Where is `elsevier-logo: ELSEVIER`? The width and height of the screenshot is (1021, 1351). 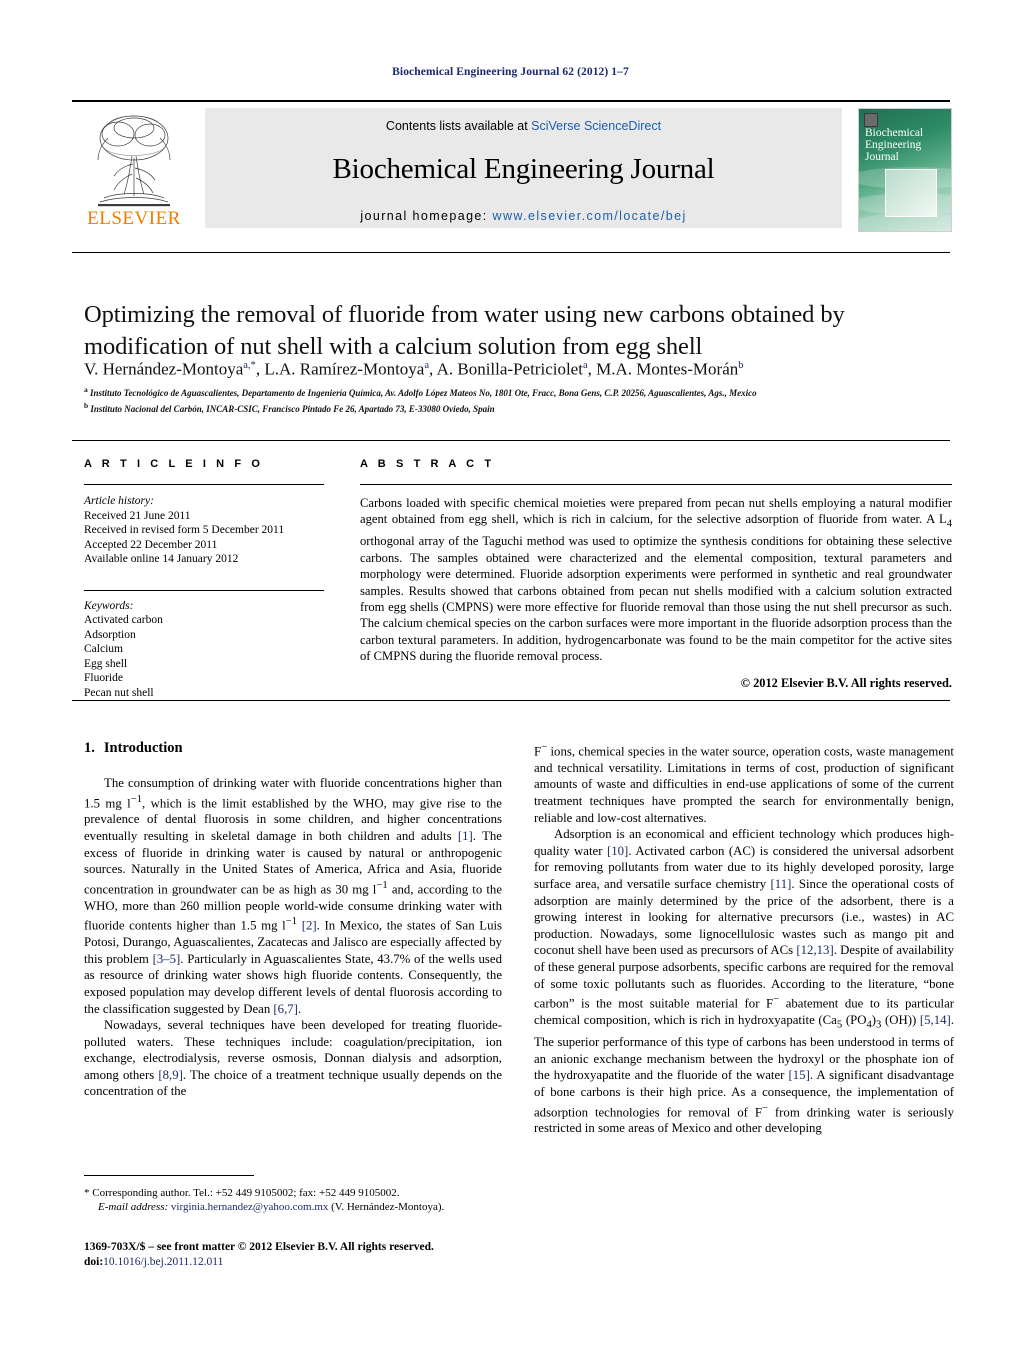
elsevier-logo: ELSEVIER is located at coordinates (134, 168).